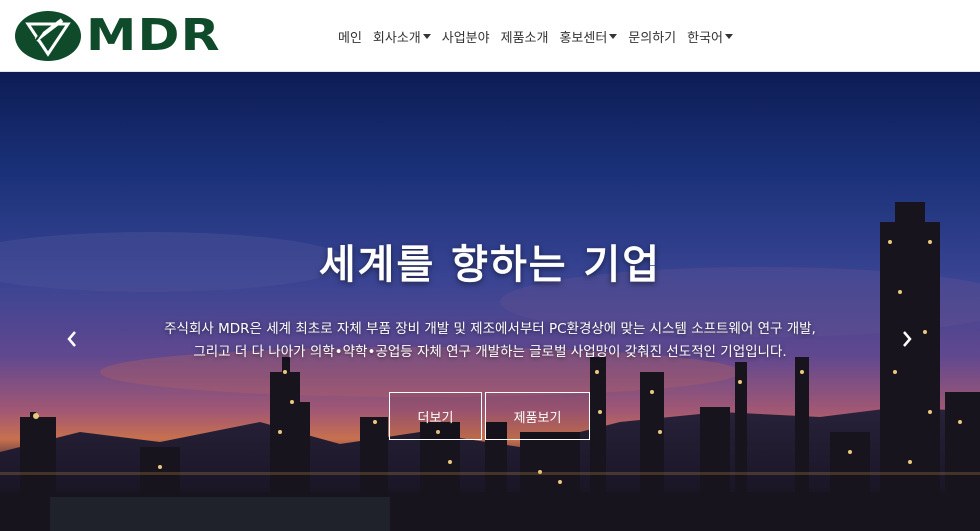 This screenshot has height=531, width=980. I want to click on nav-item-language: 한국어, so click(710, 36).